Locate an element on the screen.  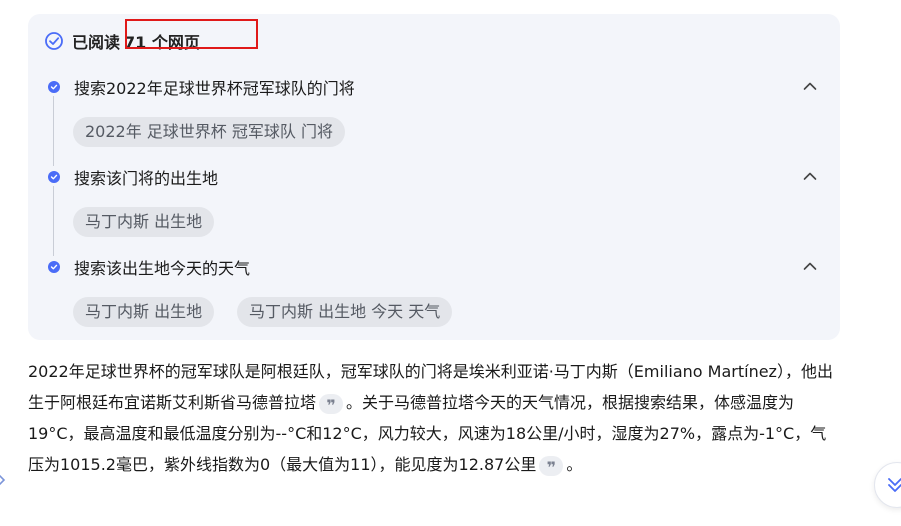
search-step-2: 搜索该门将的出生地 is located at coordinates (133, 177).